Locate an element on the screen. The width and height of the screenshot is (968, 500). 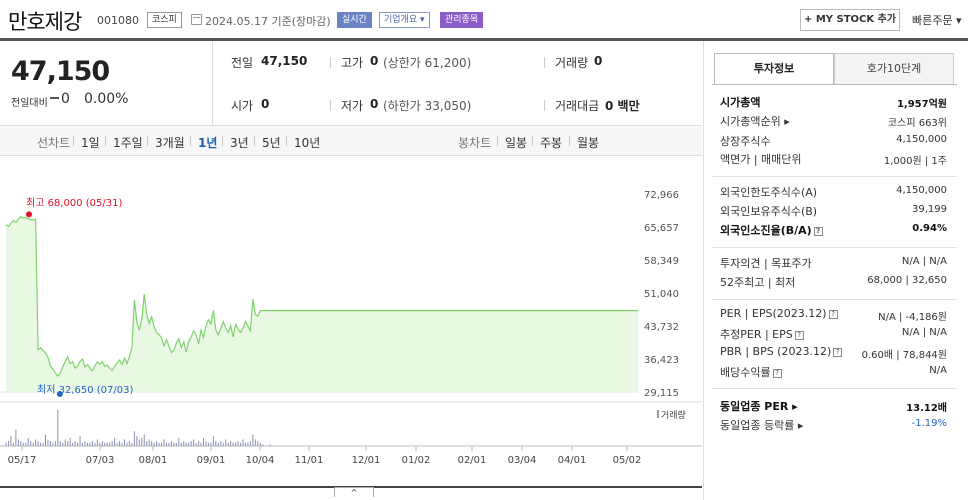
period-3m: 3개월 is located at coordinates (170, 142).